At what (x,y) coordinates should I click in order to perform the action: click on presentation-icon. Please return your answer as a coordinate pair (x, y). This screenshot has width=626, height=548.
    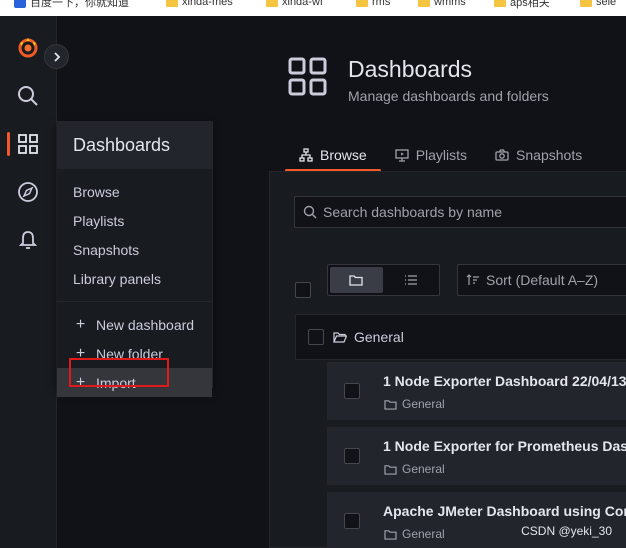
    Looking at the image, I should click on (402, 155).